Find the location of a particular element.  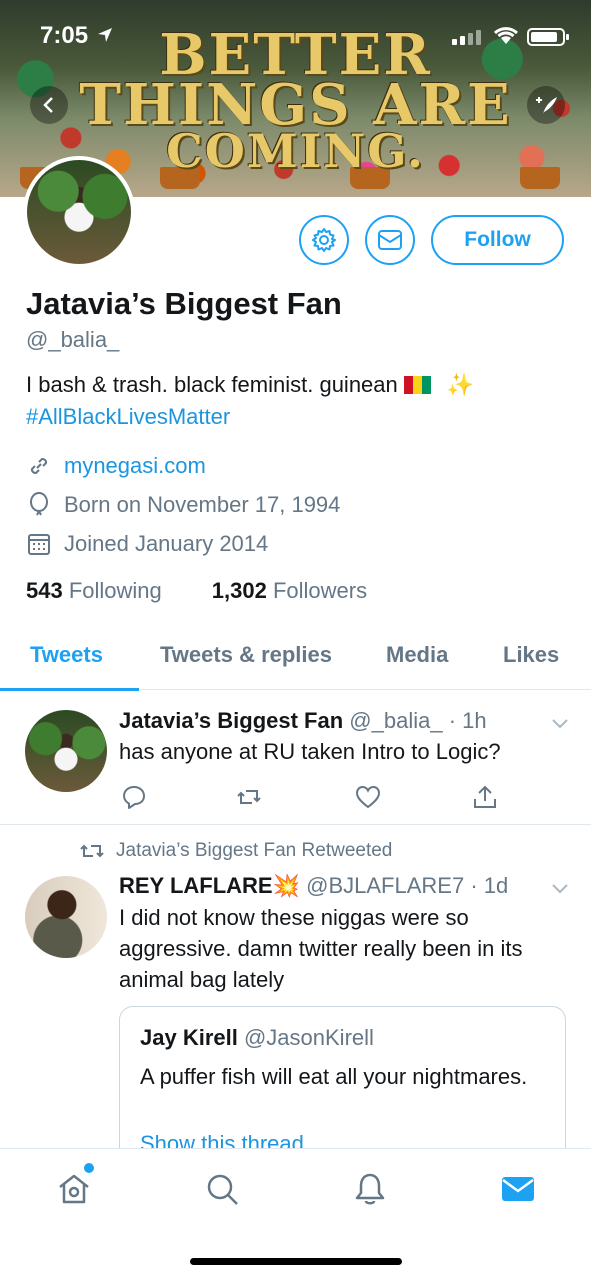

followers-count-link: 1,302 Followers is located at coordinates (289, 591).